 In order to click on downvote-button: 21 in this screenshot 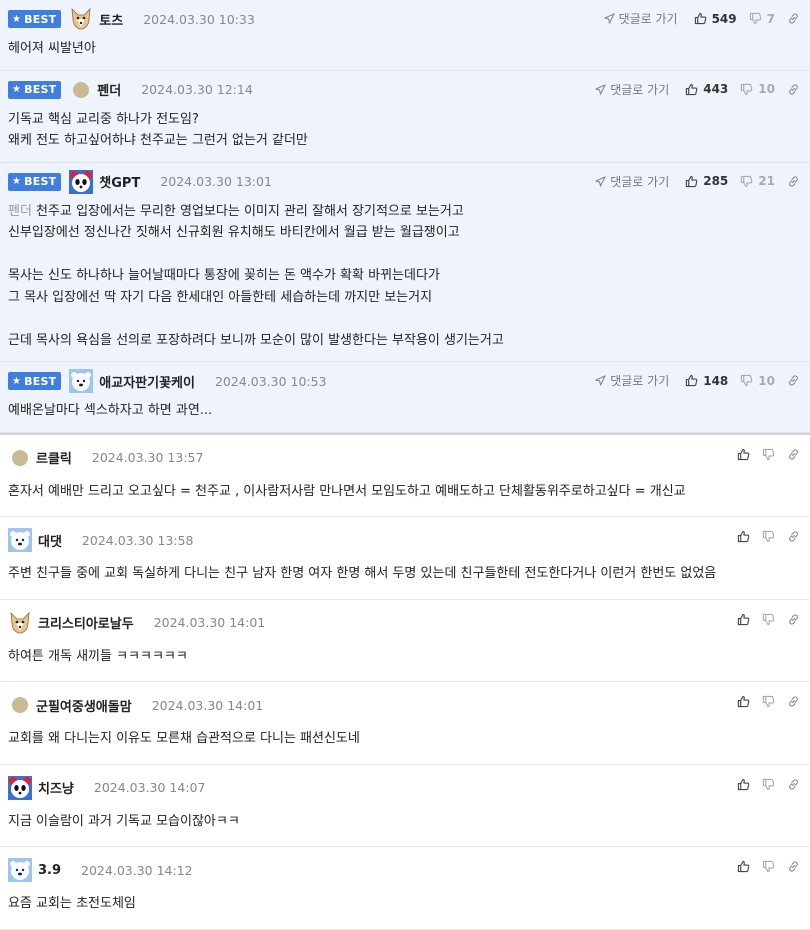, I will do `click(757, 181)`.